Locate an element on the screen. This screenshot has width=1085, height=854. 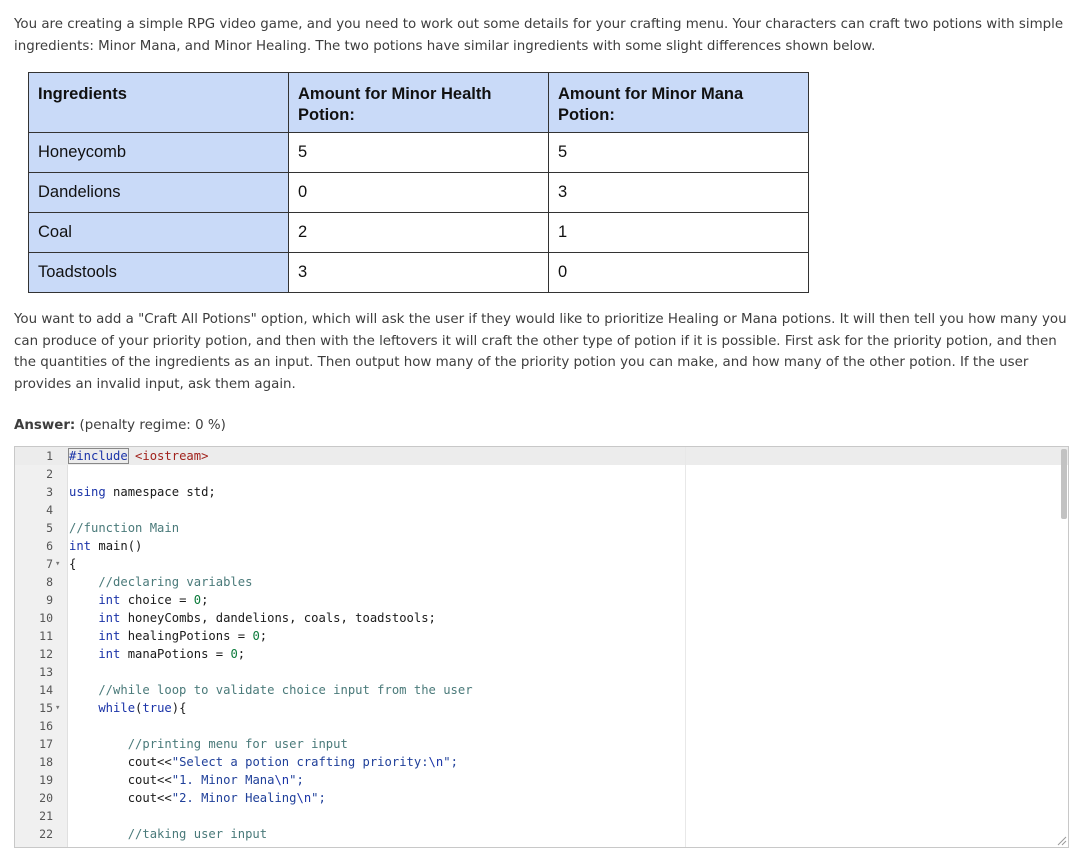
editor-scrollbar is located at coordinates (1064, 647).